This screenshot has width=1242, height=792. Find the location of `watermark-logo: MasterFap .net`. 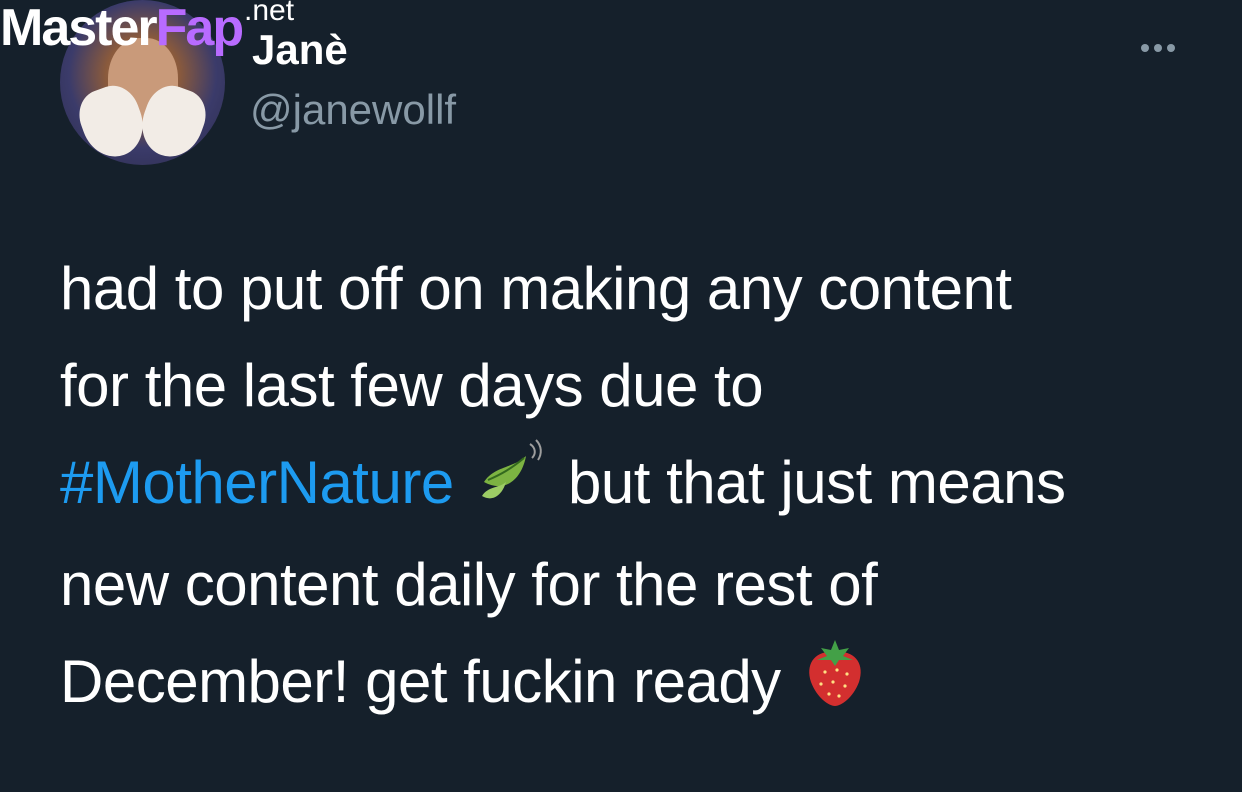

watermark-logo: MasterFap .net is located at coordinates (147, 28).